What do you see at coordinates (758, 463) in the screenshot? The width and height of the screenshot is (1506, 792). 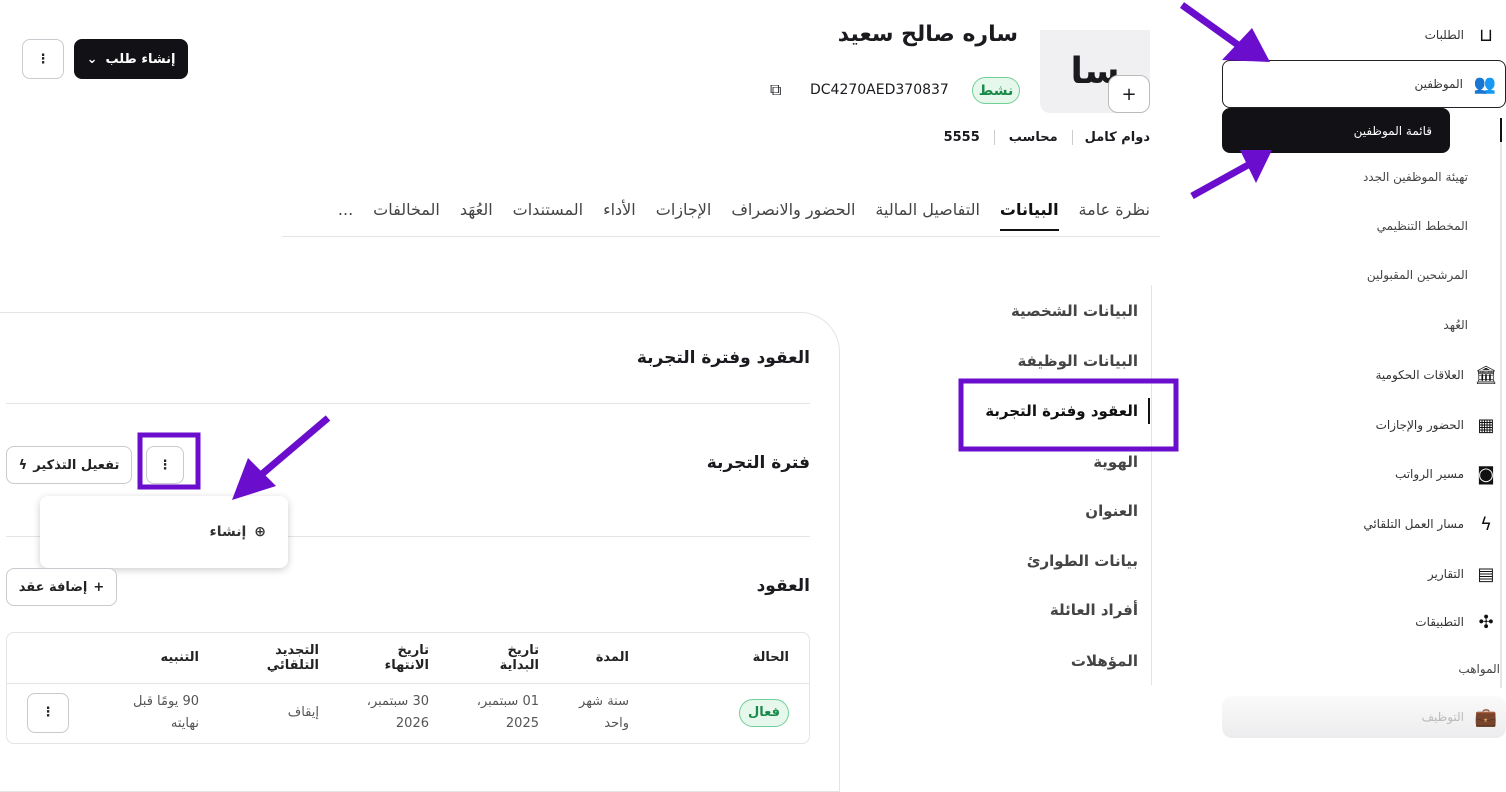 I see `probation-title: فترة التجربة` at bounding box center [758, 463].